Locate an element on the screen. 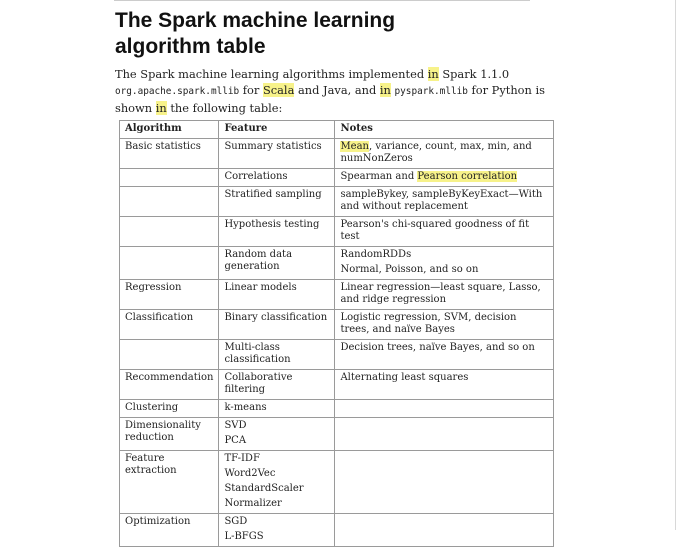 The width and height of the screenshot is (681, 547). code-pyspark: pyspark.mllib is located at coordinates (431, 91).